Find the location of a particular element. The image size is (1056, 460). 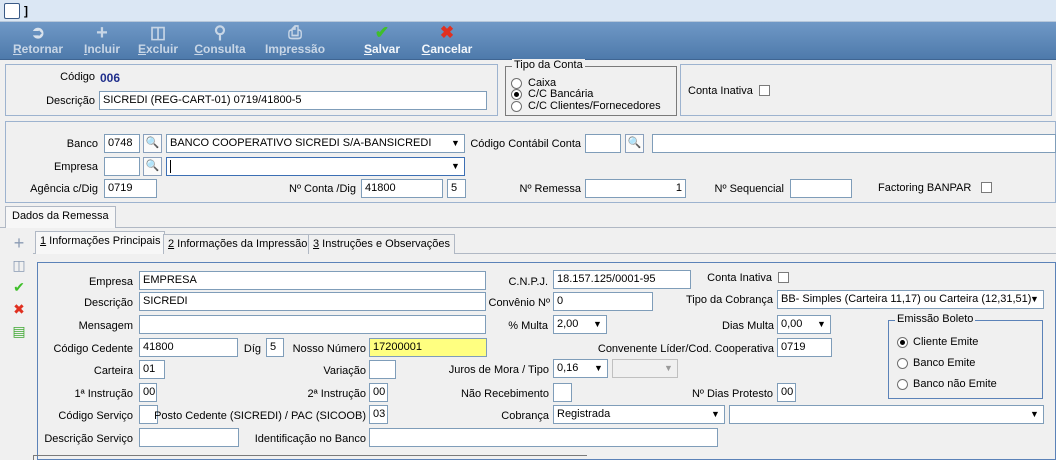

empresa-search-button: 🔍 is located at coordinates (152, 166).